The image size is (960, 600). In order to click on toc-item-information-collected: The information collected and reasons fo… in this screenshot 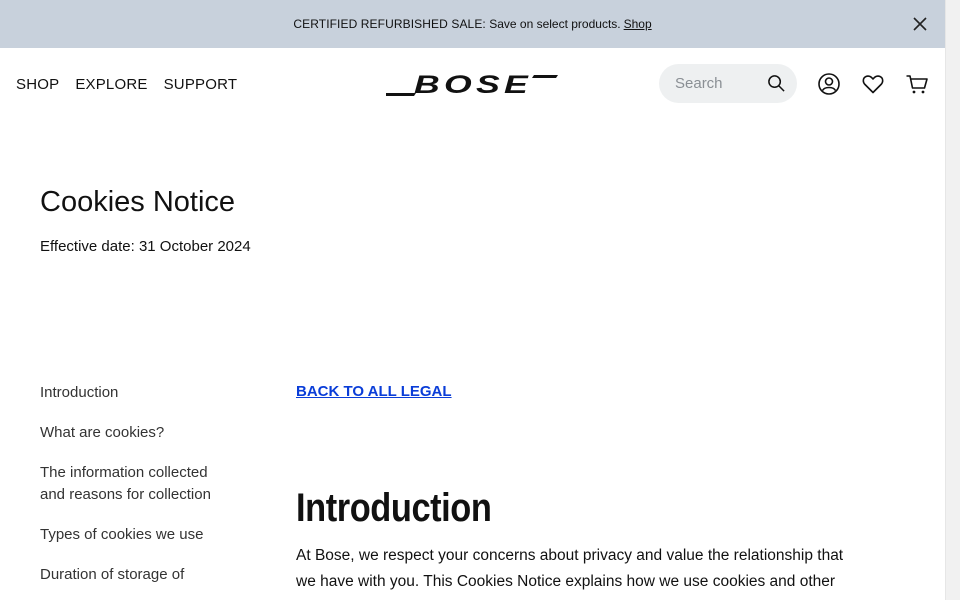, I will do `click(130, 484)`.